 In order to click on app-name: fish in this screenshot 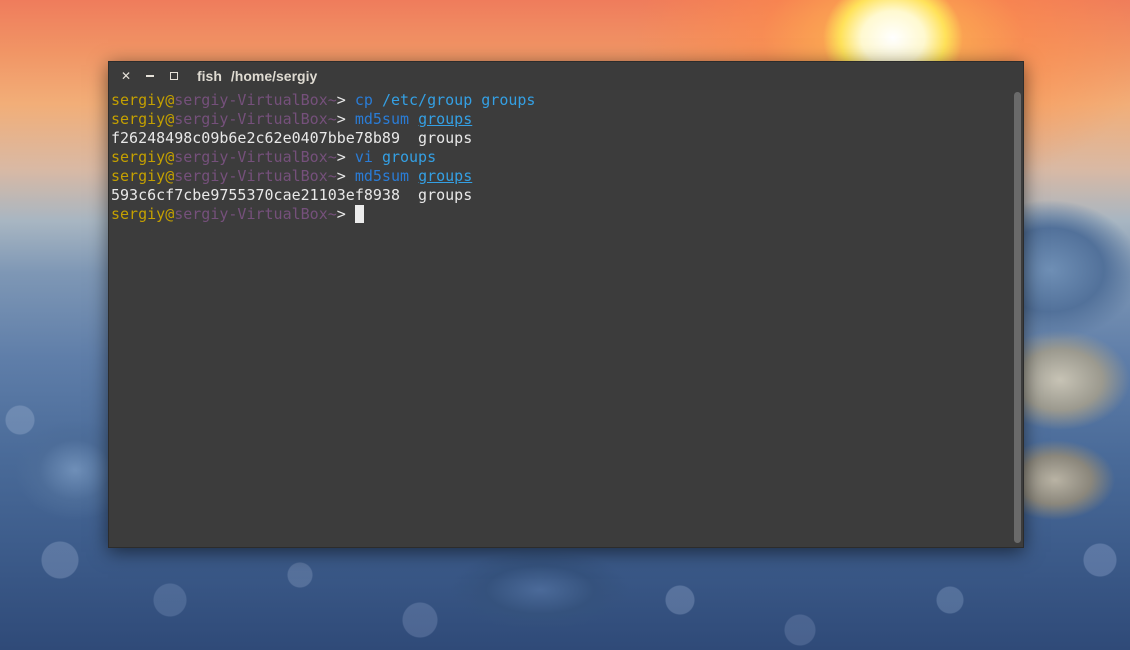, I will do `click(209, 76)`.